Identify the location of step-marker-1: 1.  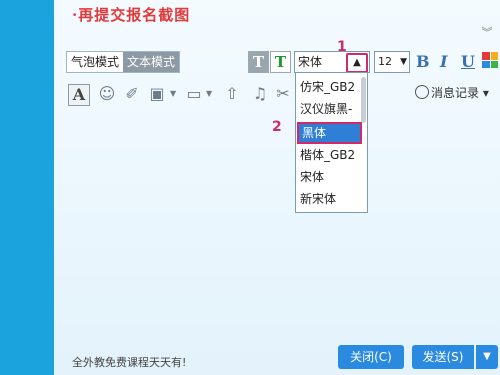
(342, 47).